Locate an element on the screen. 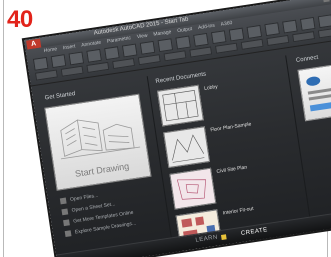  page-number: 40 is located at coordinates (20, 19).